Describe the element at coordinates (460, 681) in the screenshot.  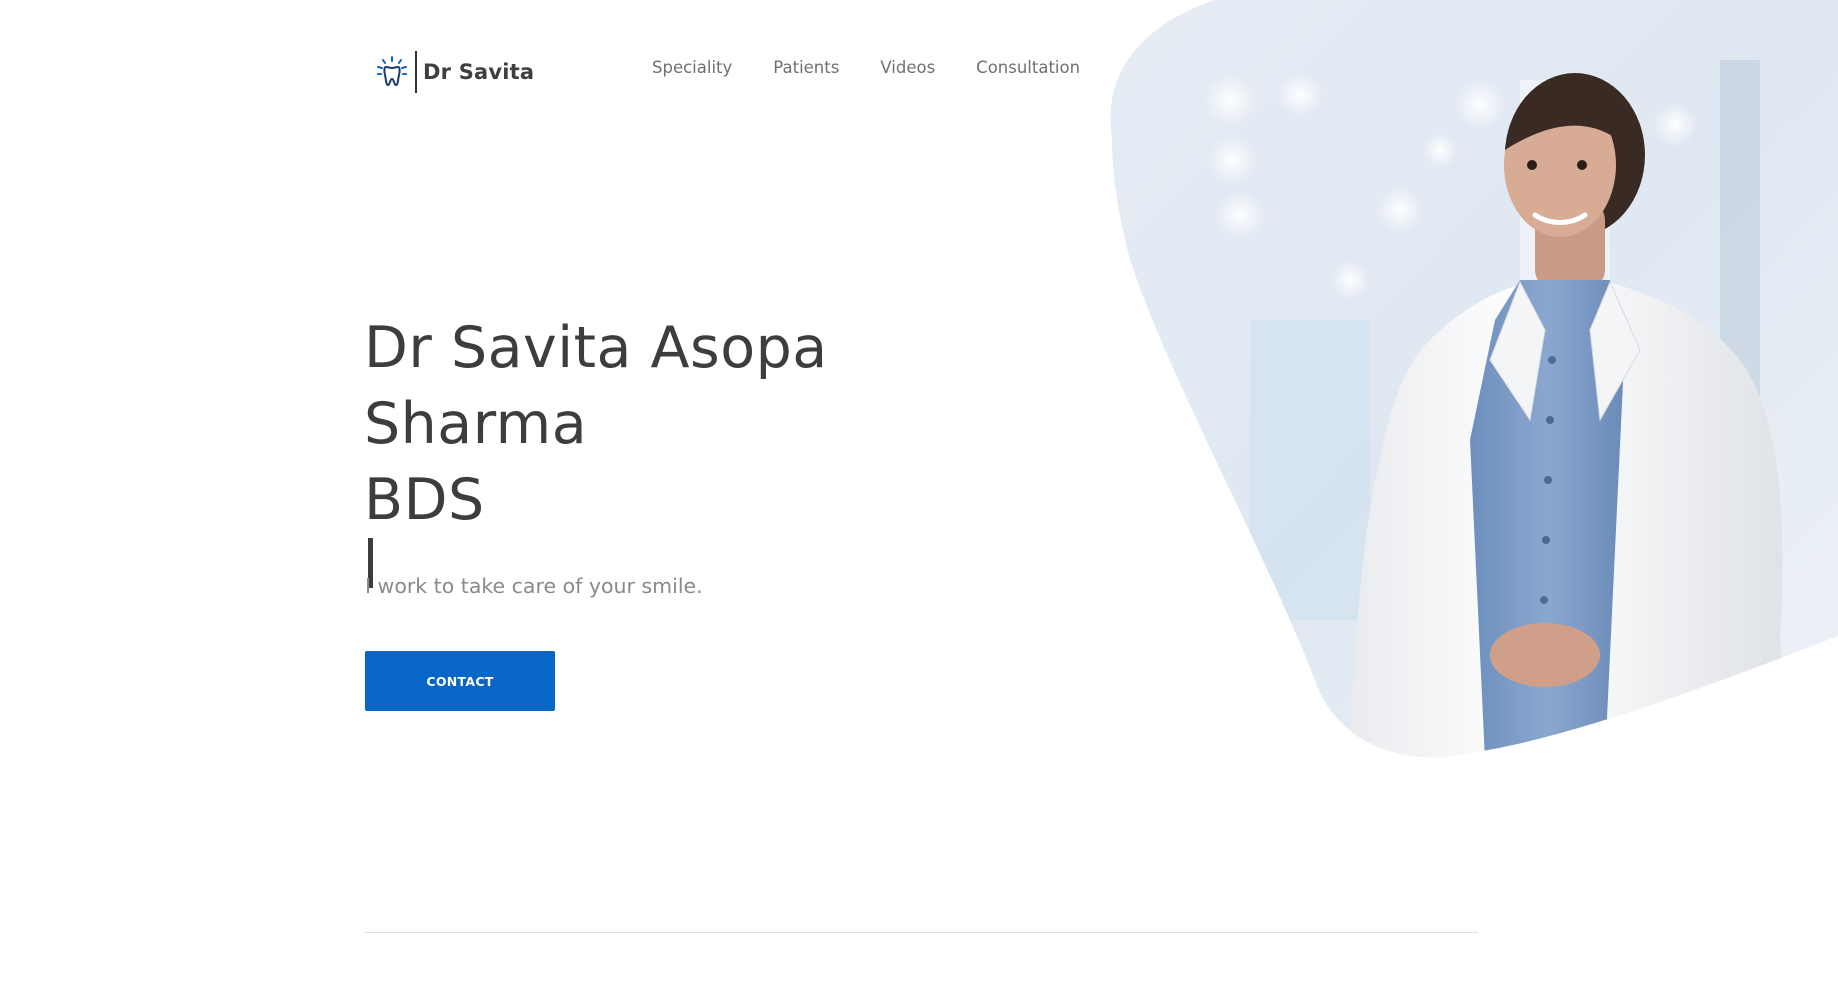
I see `contact-button: CONTACT` at that location.